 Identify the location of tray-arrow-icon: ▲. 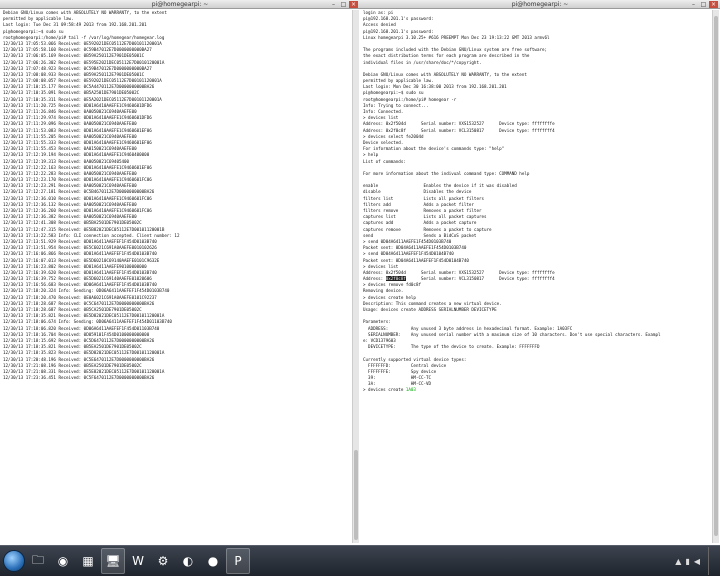
(678, 561).